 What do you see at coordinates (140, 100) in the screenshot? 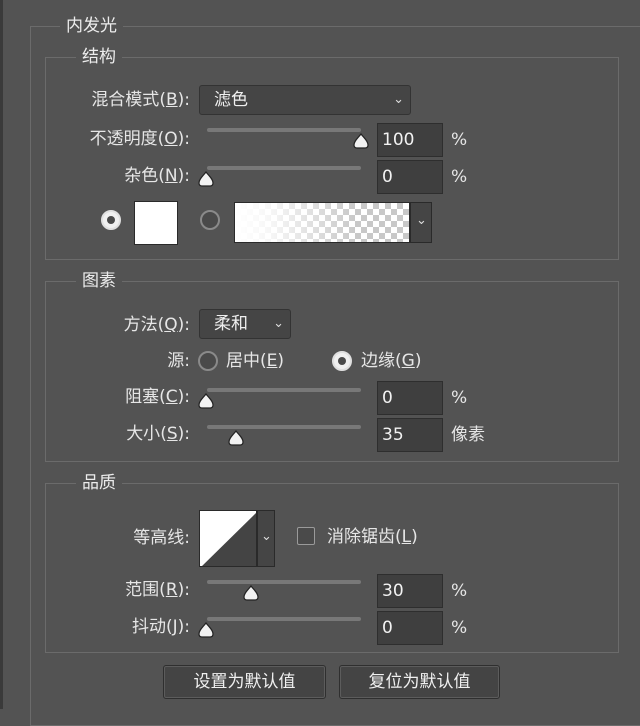
I see `blend-mode-label: 混合模式(B):` at bounding box center [140, 100].